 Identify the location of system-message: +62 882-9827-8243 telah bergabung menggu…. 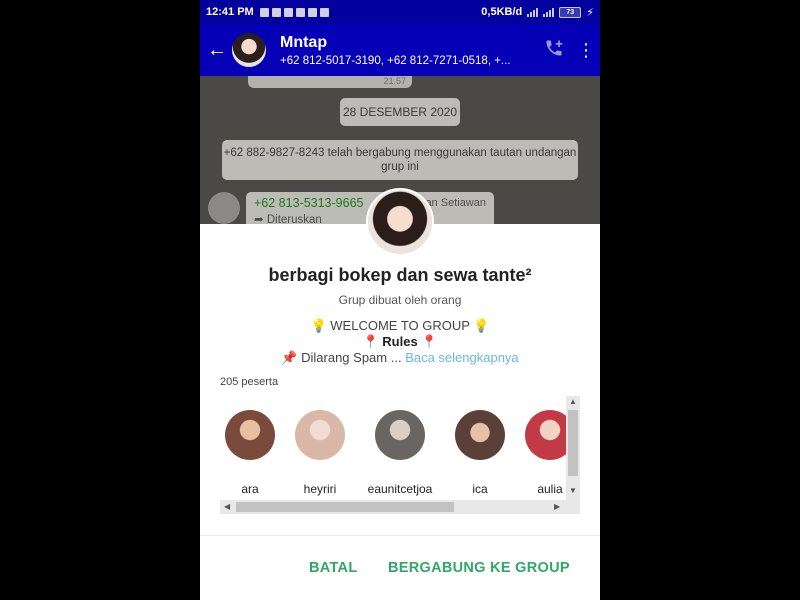
(400, 160).